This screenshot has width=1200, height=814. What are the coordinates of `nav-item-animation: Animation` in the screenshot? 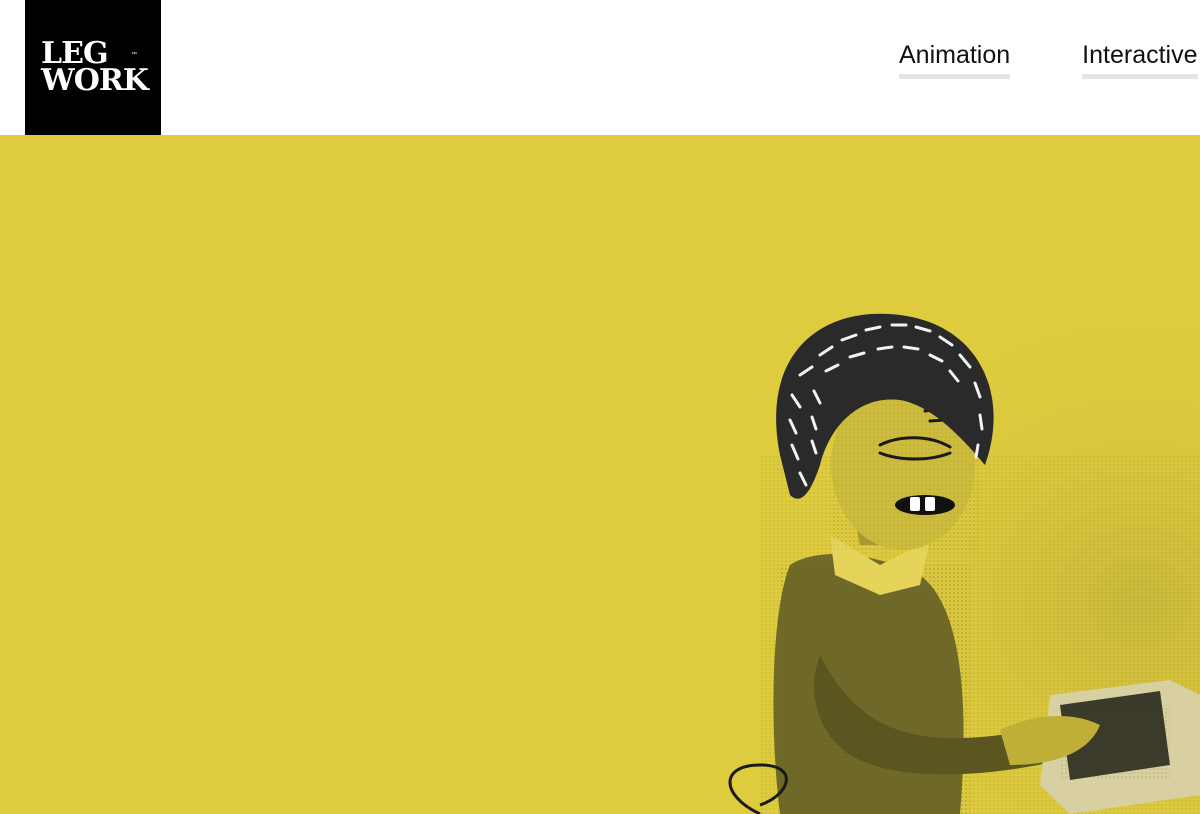 It's located at (955, 59).